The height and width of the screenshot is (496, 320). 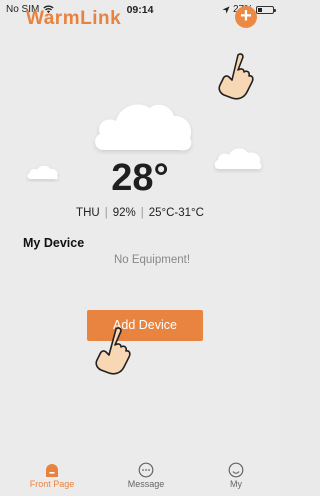 I want to click on plus-circle-icon: +, so click(x=246, y=16).